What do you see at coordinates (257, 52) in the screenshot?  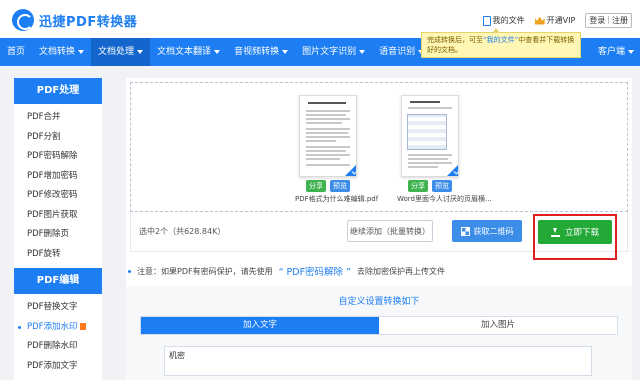 I see `nav-label: 音视频转换` at bounding box center [257, 52].